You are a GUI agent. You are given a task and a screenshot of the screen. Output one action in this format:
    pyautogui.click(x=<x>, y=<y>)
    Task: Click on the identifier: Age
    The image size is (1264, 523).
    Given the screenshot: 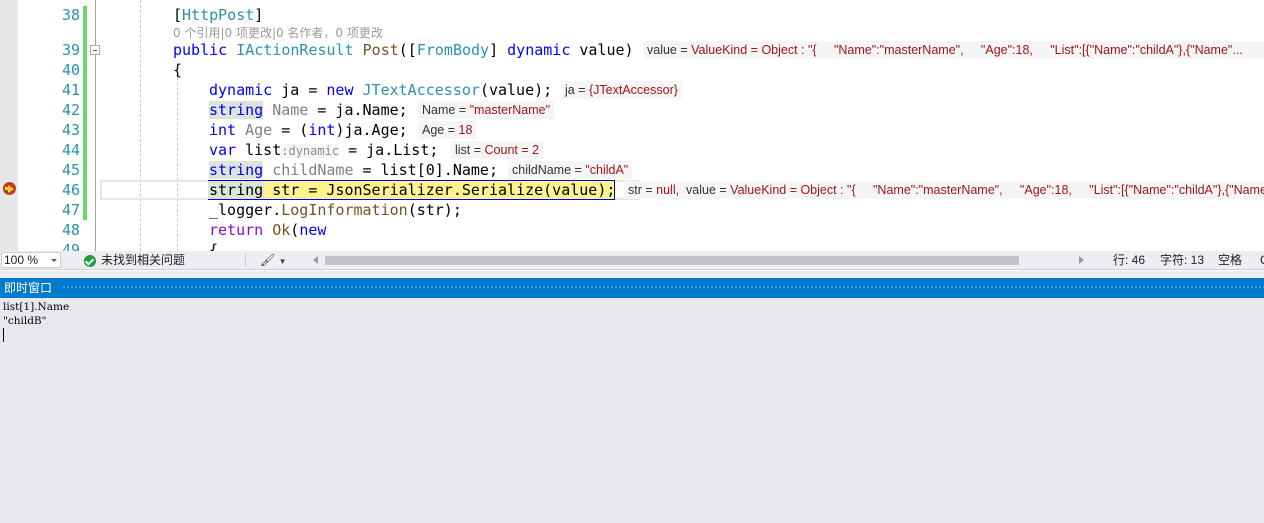 What is the action you would take?
    pyautogui.click(x=259, y=130)
    